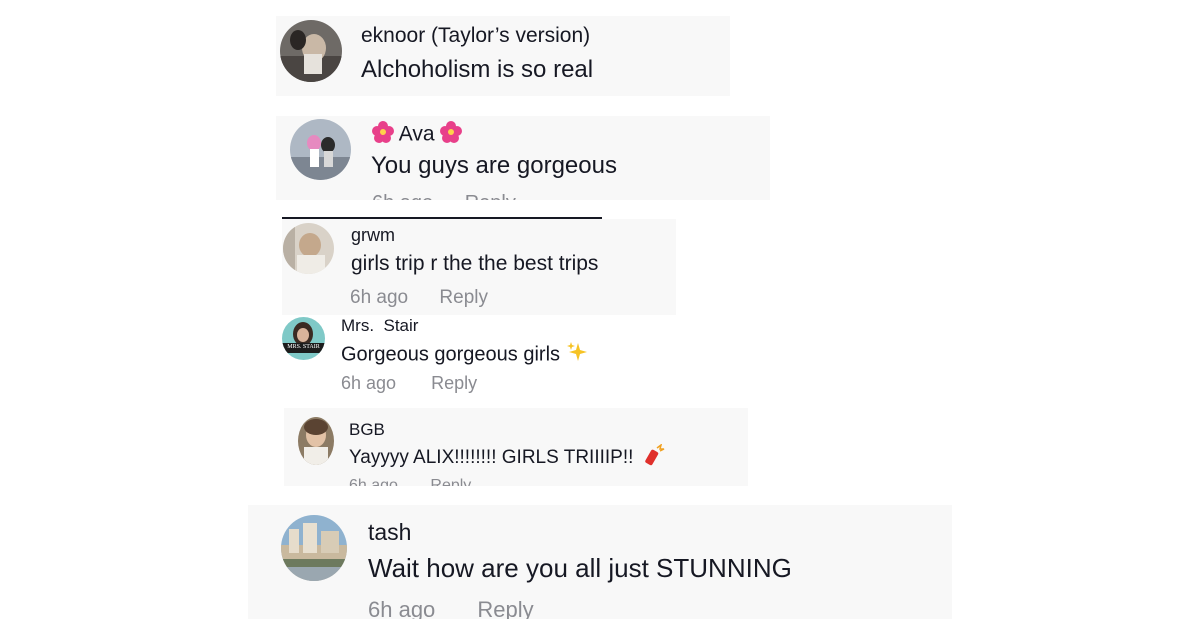  What do you see at coordinates (379, 326) in the screenshot?
I see `comment-username: Mrs. Stair` at bounding box center [379, 326].